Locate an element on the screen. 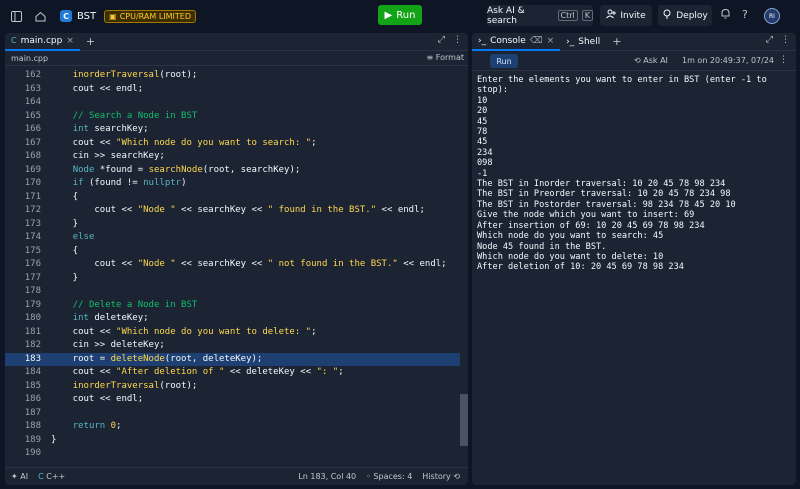  resource-limit-label: CPU/RAM LIMITED is located at coordinates (155, 16).